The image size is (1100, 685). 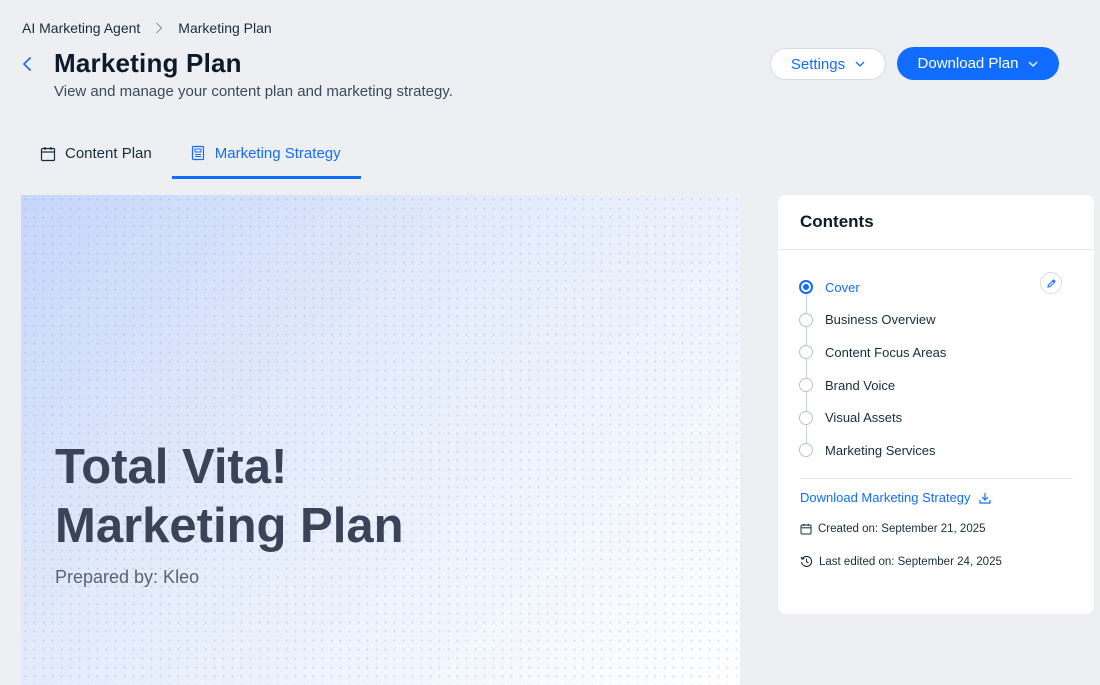 I want to click on toc-item-label: Content Focus Areas, so click(x=886, y=352).